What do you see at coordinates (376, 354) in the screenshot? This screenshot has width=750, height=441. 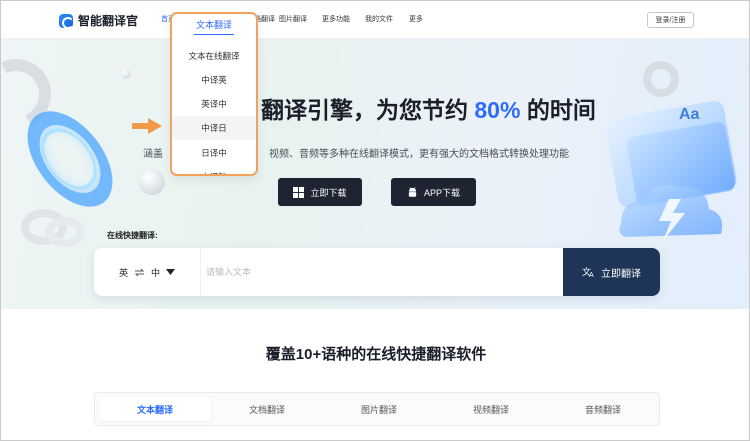 I see `section-title: 覆盖10+语种的在线快捷翻译软件` at bounding box center [376, 354].